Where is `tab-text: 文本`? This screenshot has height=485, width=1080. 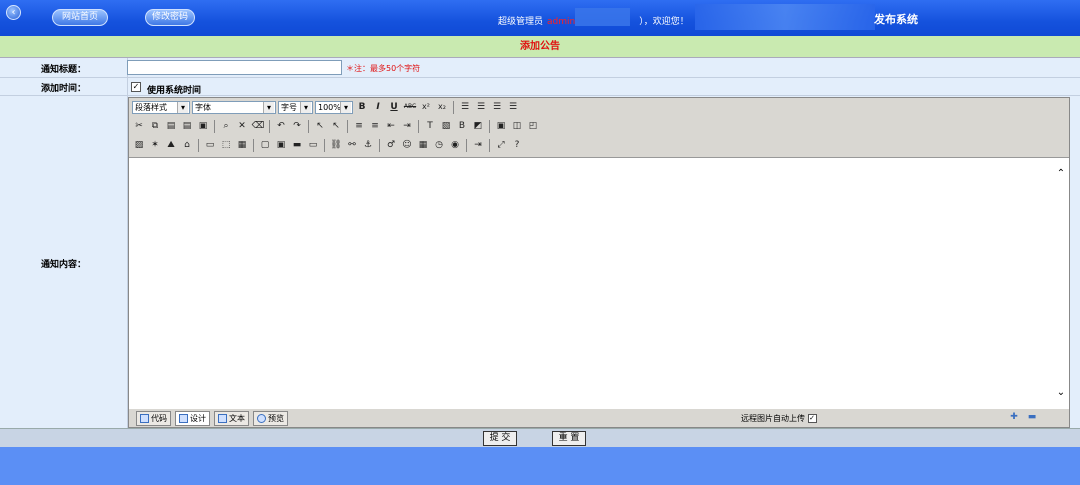
tab-text: 文本 is located at coordinates (231, 418).